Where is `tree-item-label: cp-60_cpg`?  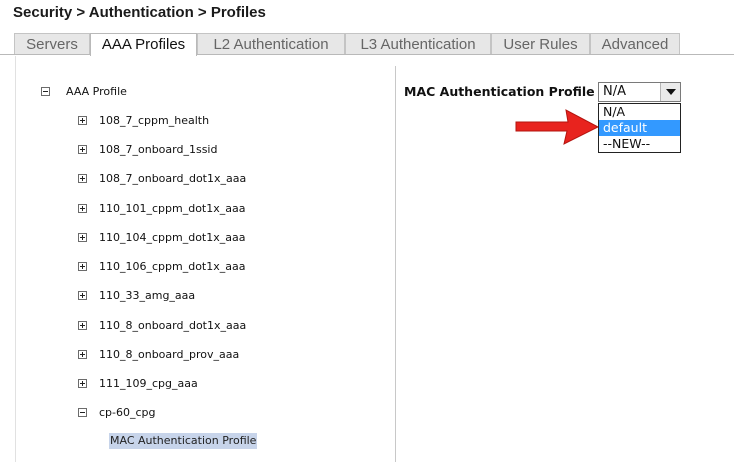
tree-item-label: cp-60_cpg is located at coordinates (127, 412).